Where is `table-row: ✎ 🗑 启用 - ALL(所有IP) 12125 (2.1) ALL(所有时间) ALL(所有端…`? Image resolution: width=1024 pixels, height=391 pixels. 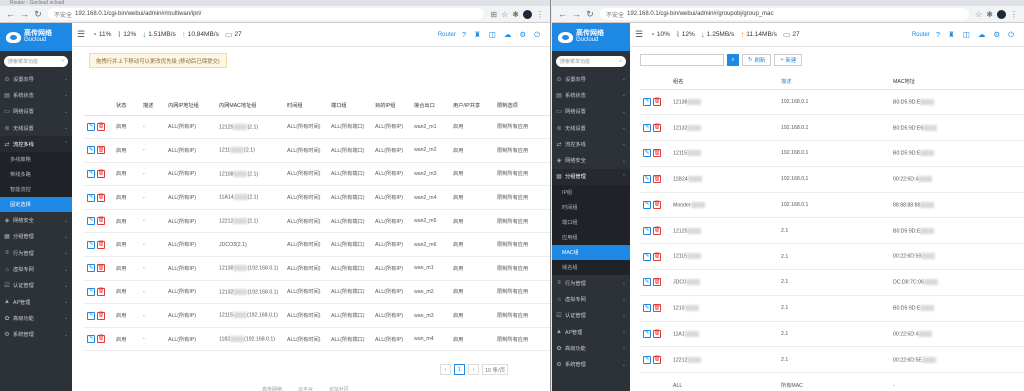
table-row: ✎ 🗑 启用 - ALL(所有IP) 12125 (2.1) ALL(所有时间) ALL(所有端… is located at coordinates (317, 127).